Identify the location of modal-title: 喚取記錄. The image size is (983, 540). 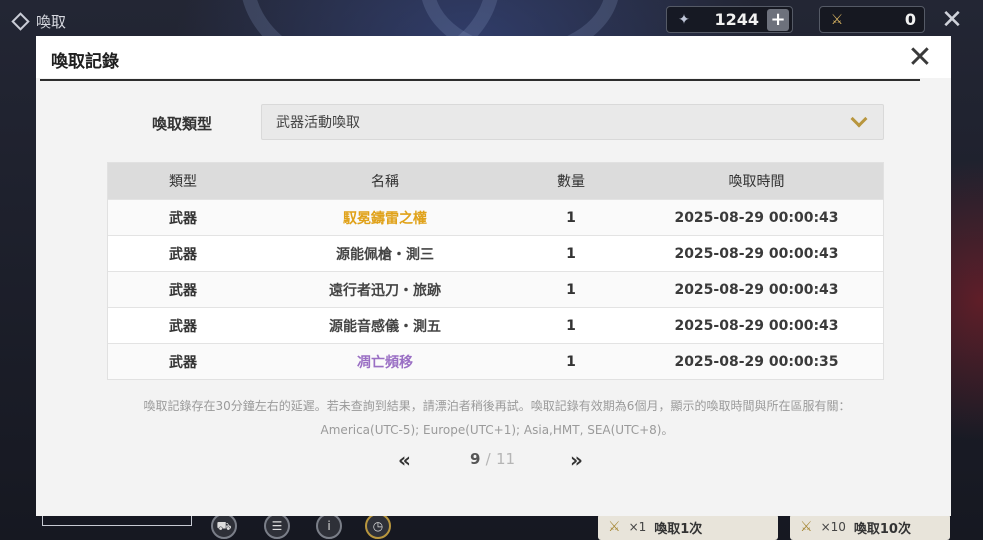
(85, 62).